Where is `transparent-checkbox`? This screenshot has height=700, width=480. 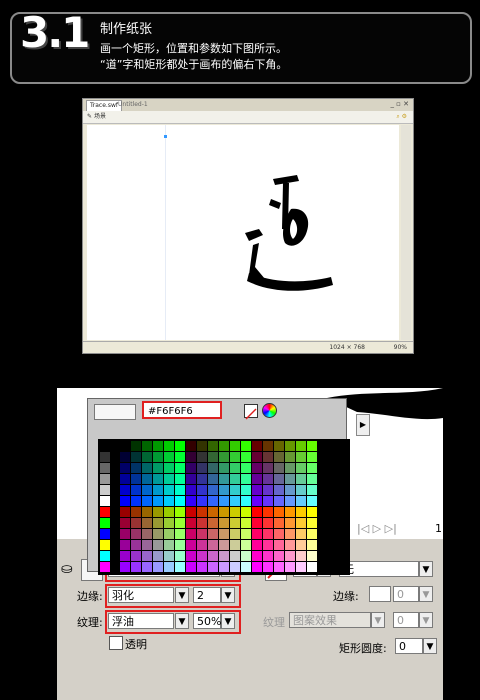
transparent-checkbox is located at coordinates (116, 643).